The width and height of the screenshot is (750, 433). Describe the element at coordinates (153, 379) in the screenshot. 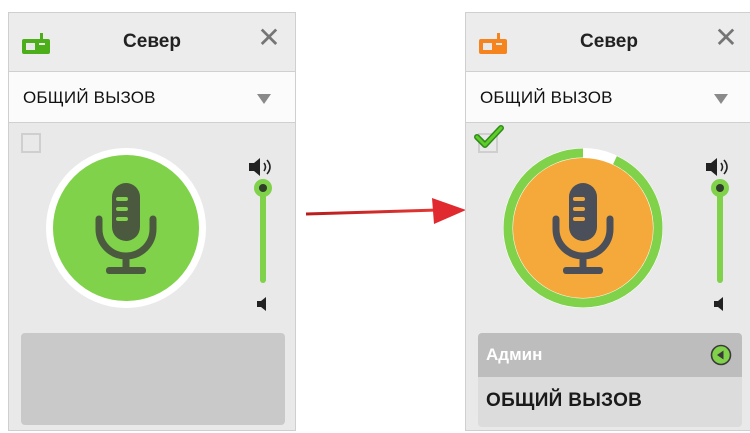

I see `caller-info-empty` at that location.